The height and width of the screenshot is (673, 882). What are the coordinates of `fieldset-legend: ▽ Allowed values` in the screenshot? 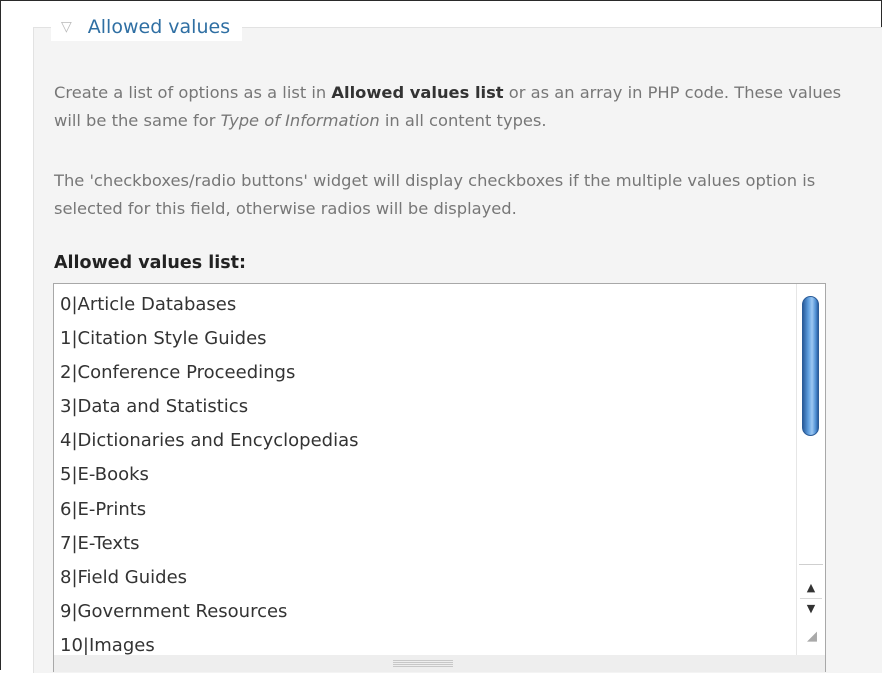 It's located at (147, 27).